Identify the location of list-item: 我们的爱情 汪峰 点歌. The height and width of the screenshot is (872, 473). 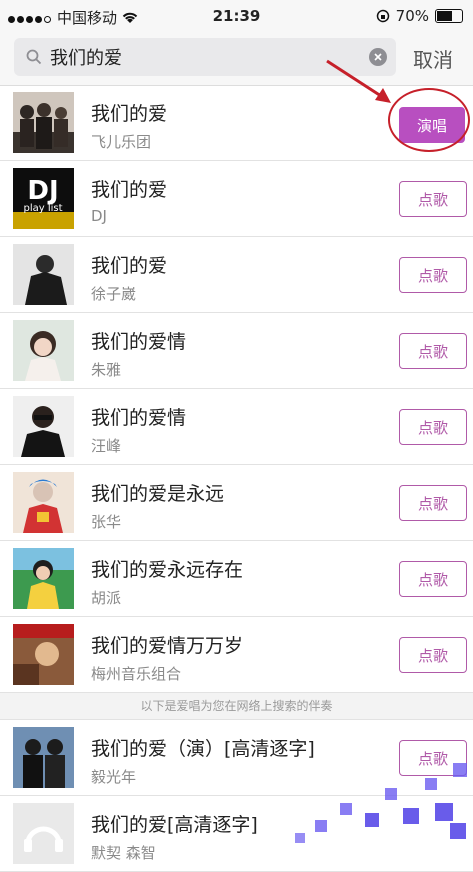
(236, 427).